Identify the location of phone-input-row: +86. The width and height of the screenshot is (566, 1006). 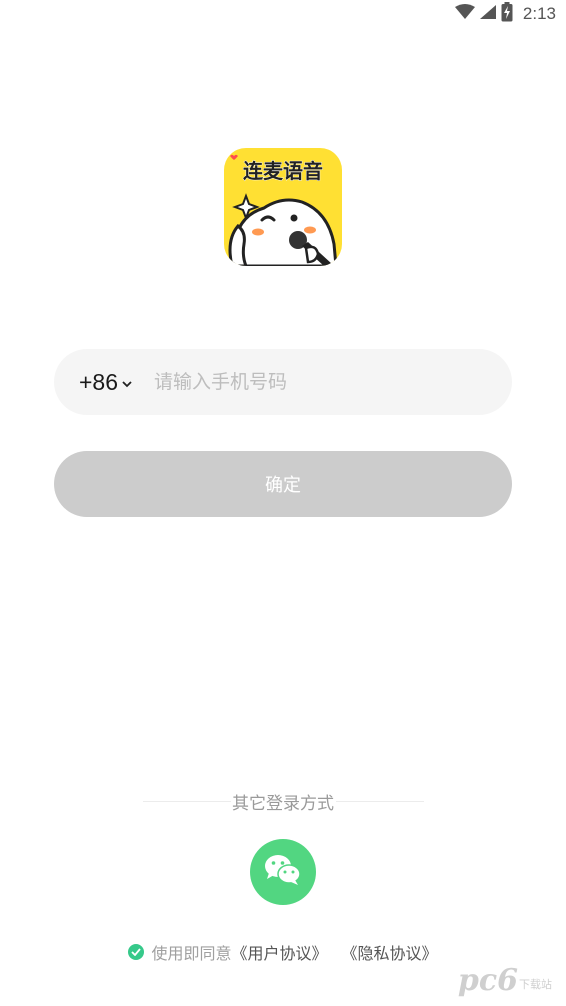
(283, 382).